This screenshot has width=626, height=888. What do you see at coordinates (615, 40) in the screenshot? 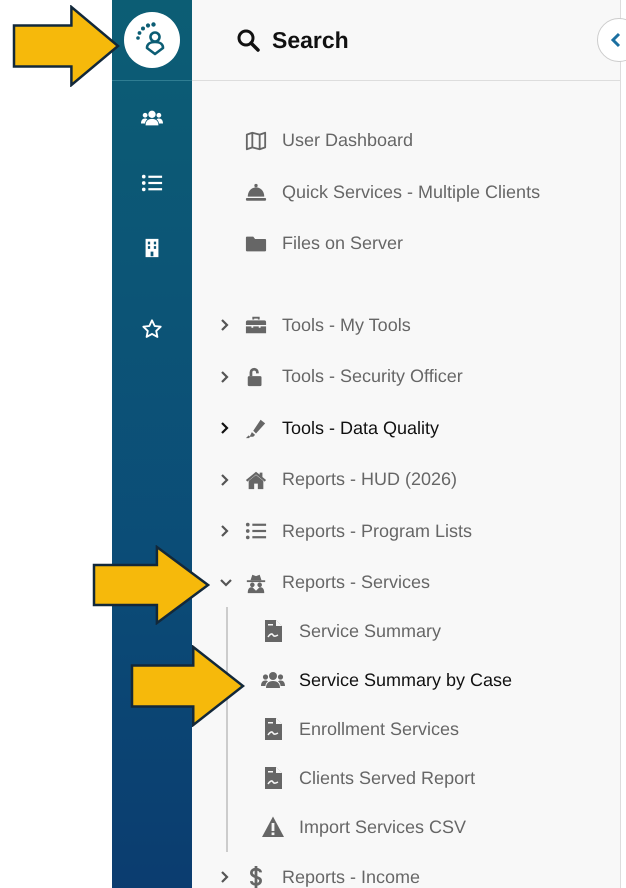
I see `chevron-left-icon` at bounding box center [615, 40].